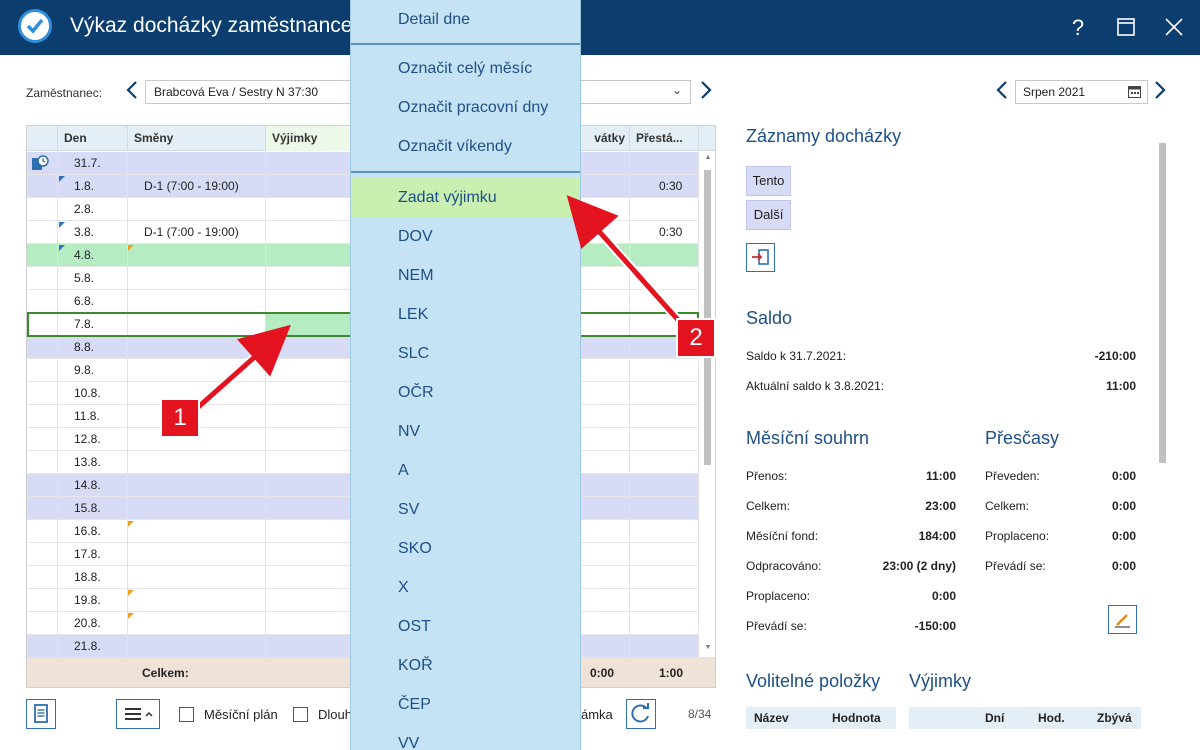  I want to click on menu-item-lek: LEK, so click(465, 314).